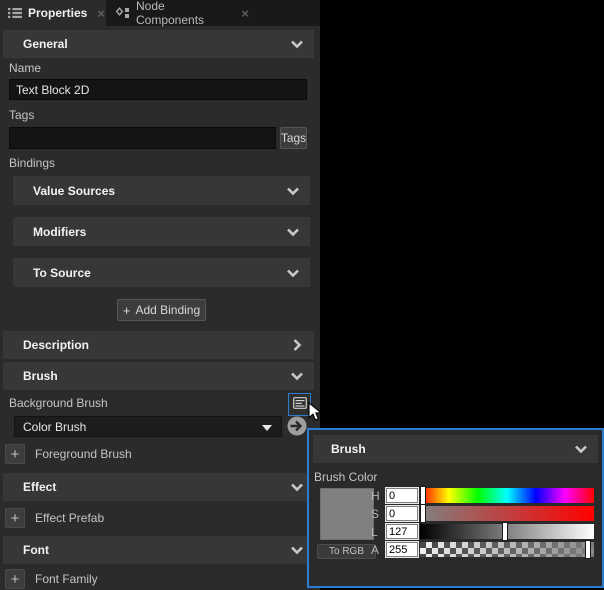  I want to click on brush-color-popup: Brush Brush Color To RGB H S L A, so click(455, 508).